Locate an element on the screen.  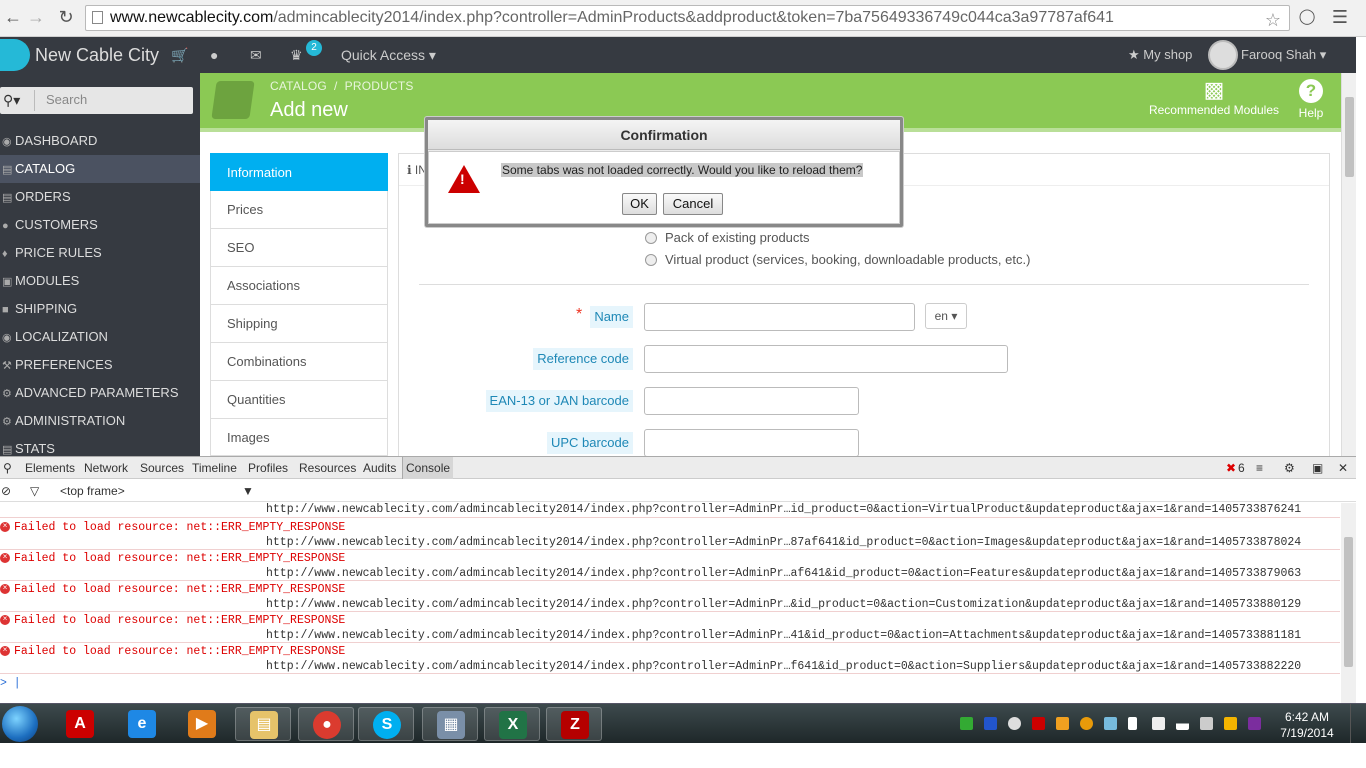
excel-icon: X is located at coordinates (512, 724).